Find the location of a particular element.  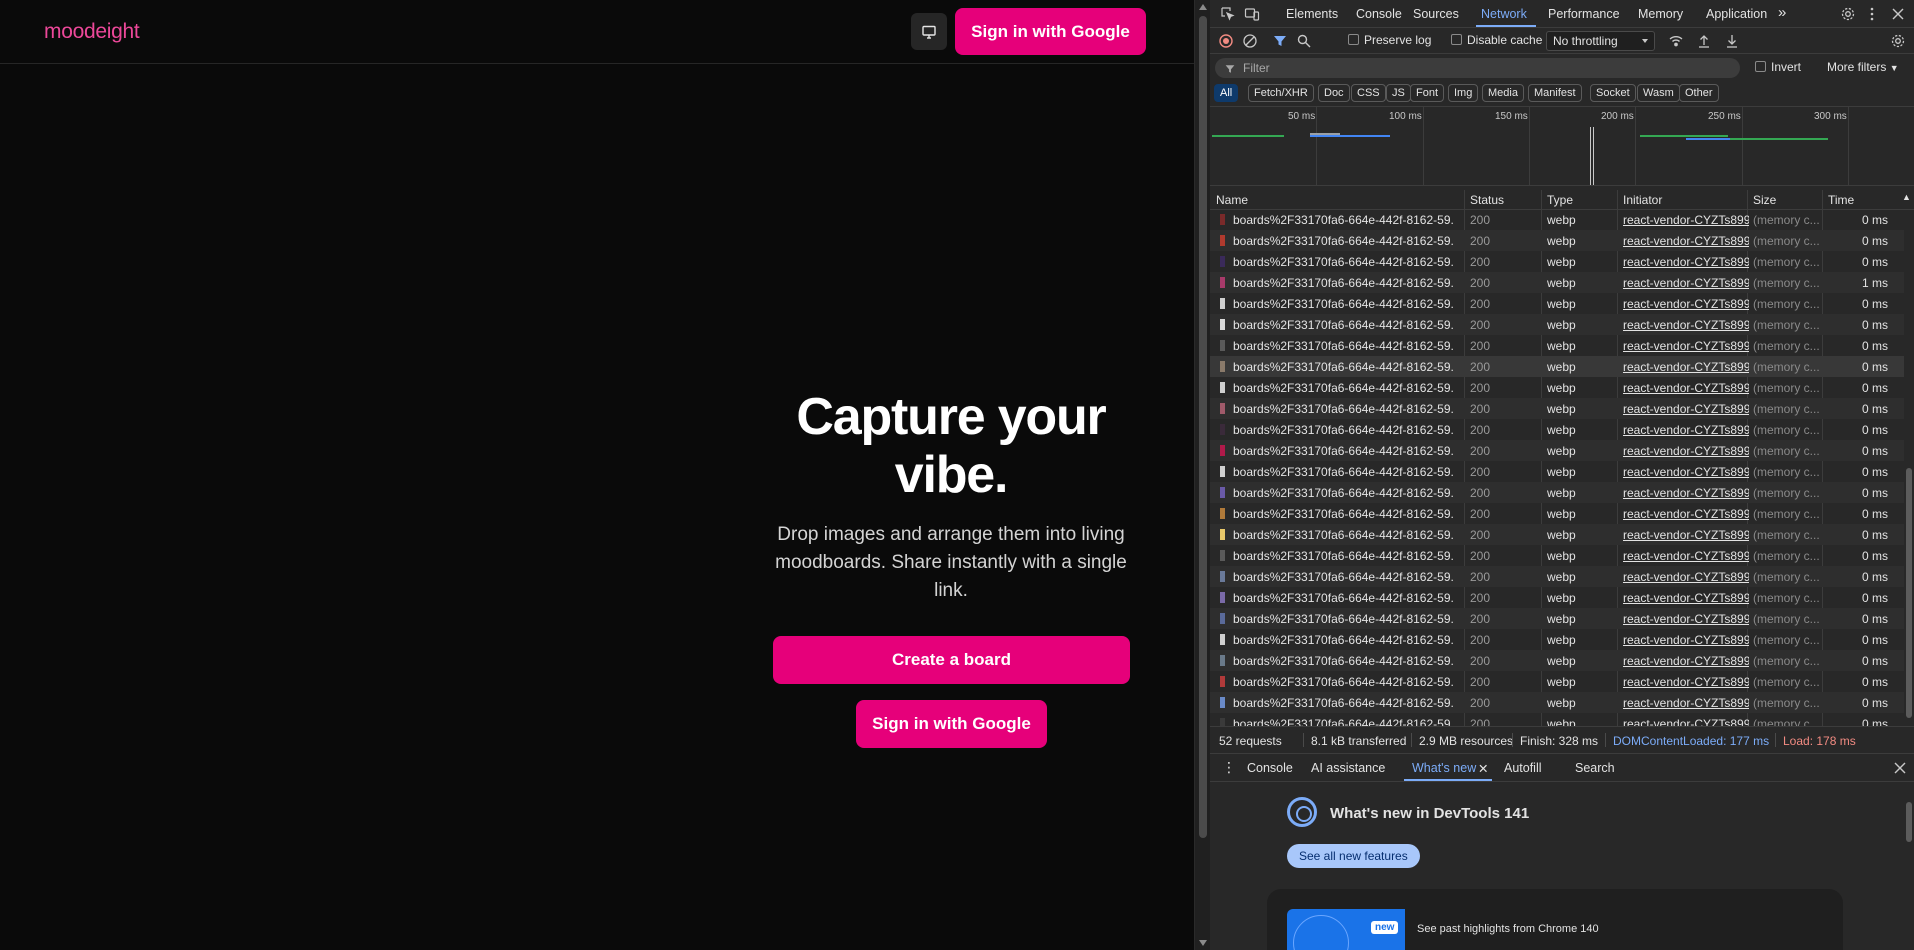

app-logo: moodeight is located at coordinates (92, 32).